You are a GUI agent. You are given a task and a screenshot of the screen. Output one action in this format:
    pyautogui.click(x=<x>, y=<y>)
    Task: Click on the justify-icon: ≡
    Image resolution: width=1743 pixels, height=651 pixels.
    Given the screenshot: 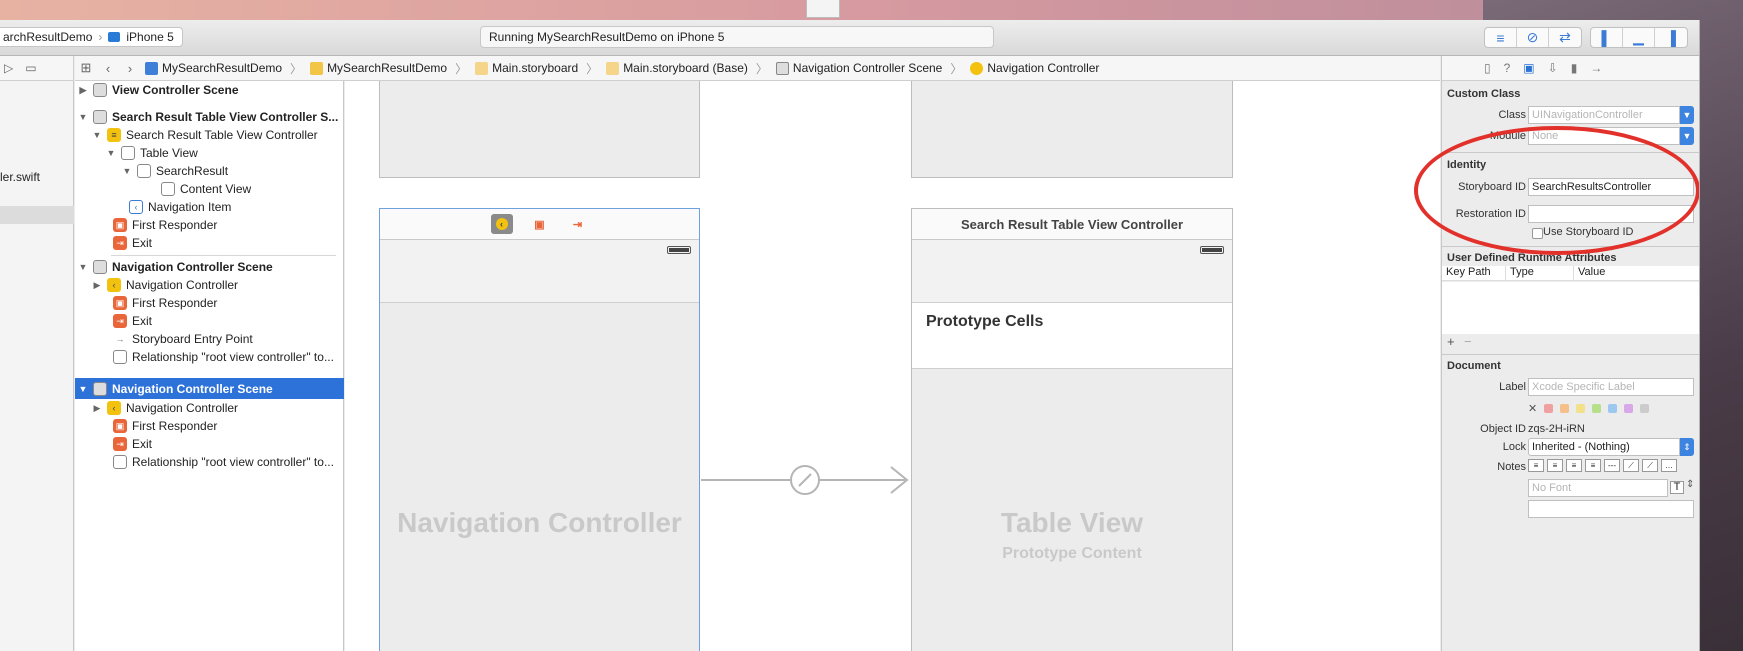 What is the action you would take?
    pyautogui.click(x=1593, y=465)
    